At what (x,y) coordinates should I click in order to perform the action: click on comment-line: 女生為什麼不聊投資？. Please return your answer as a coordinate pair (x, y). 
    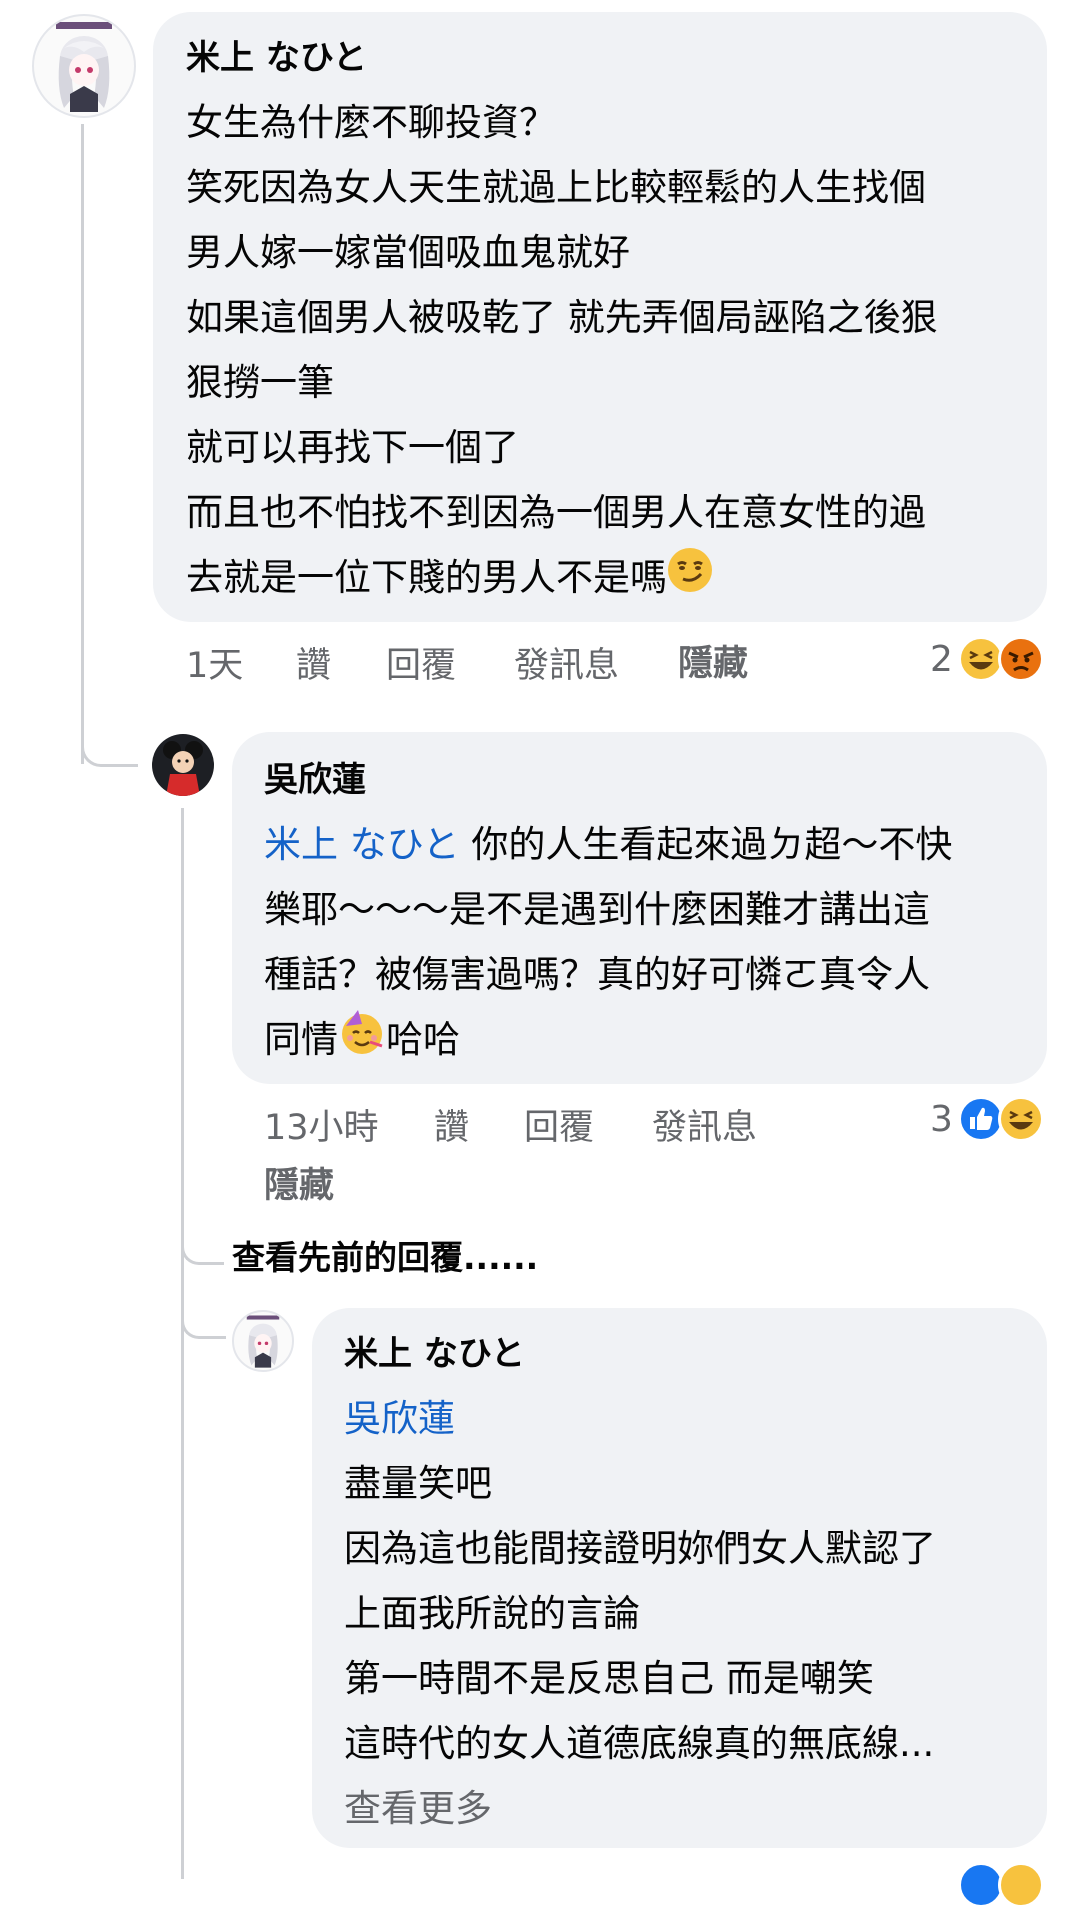
    Looking at the image, I should click on (371, 122).